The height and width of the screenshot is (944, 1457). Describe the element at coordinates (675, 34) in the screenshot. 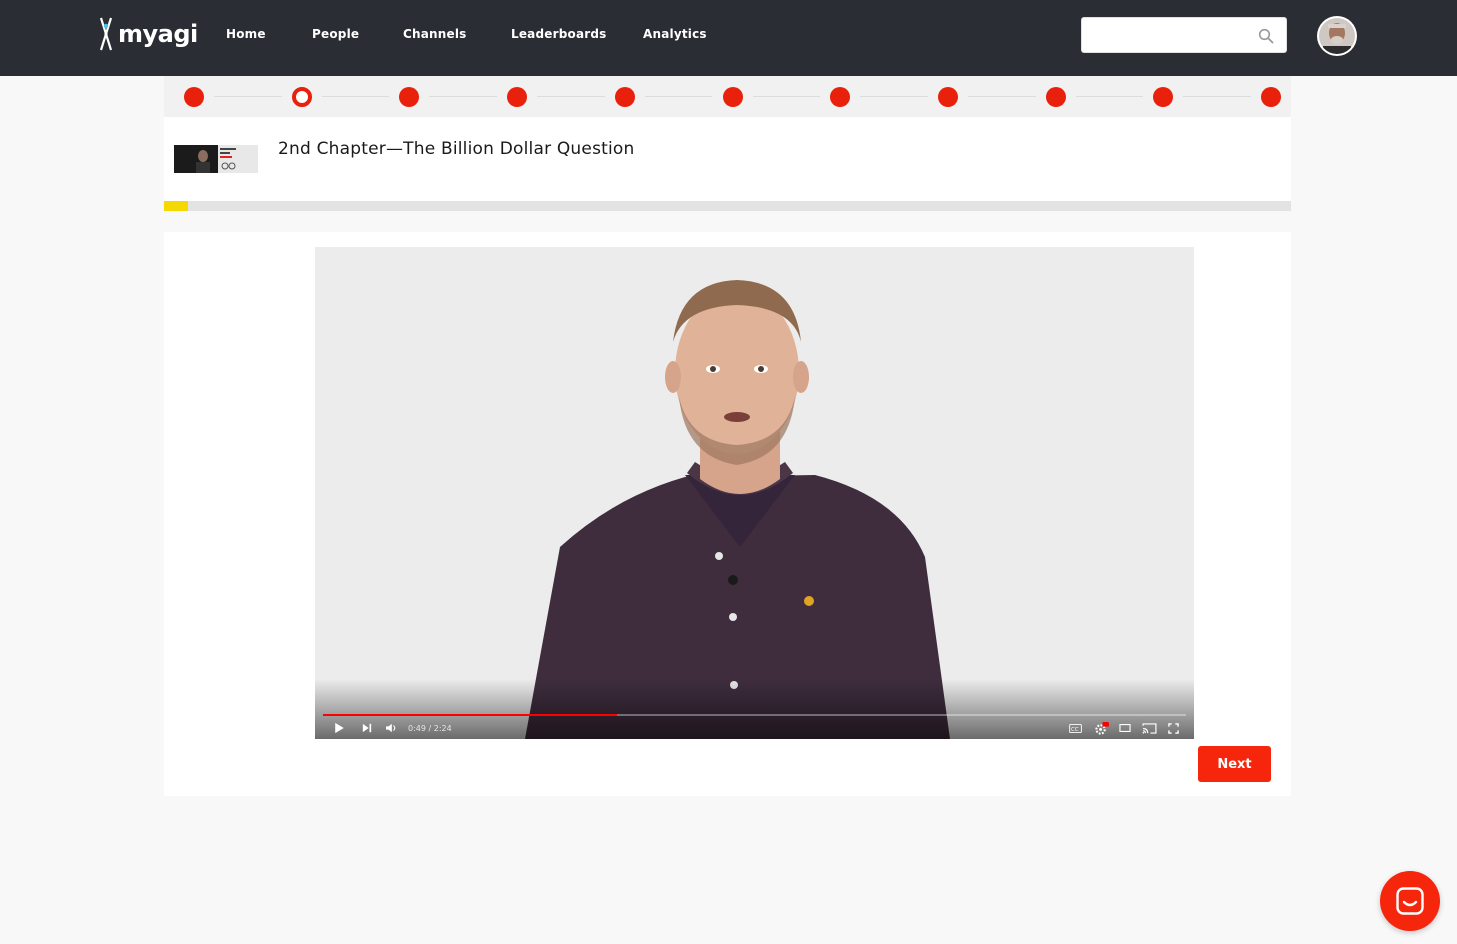

I see `nav-analytics: Analytics` at that location.